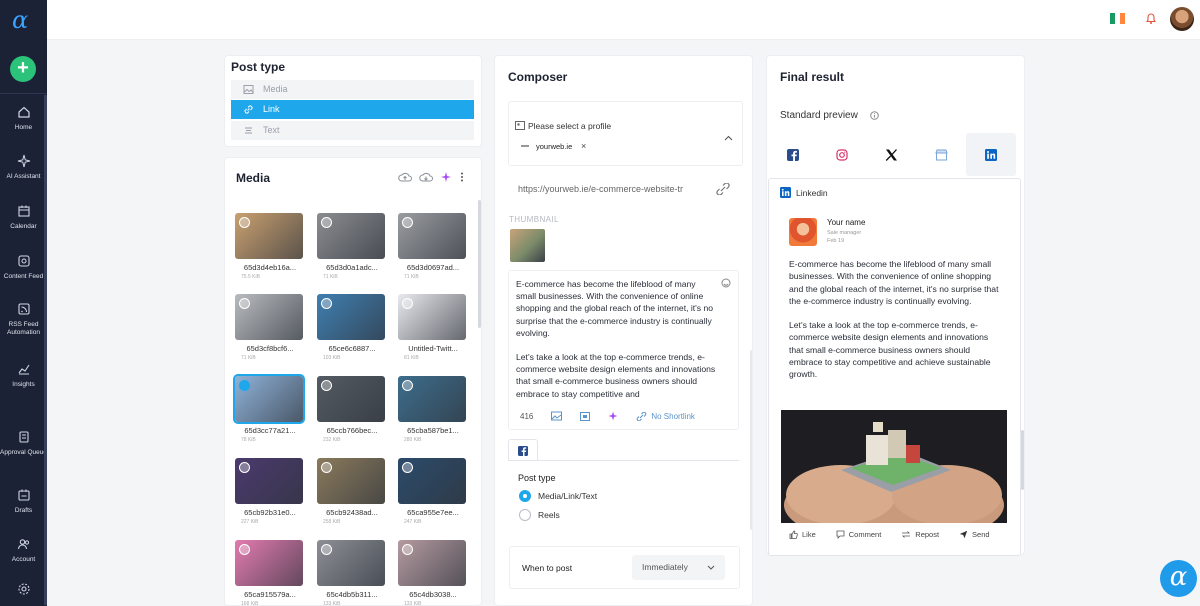  What do you see at coordinates (1182, 19) in the screenshot?
I see `user-avatar` at bounding box center [1182, 19].